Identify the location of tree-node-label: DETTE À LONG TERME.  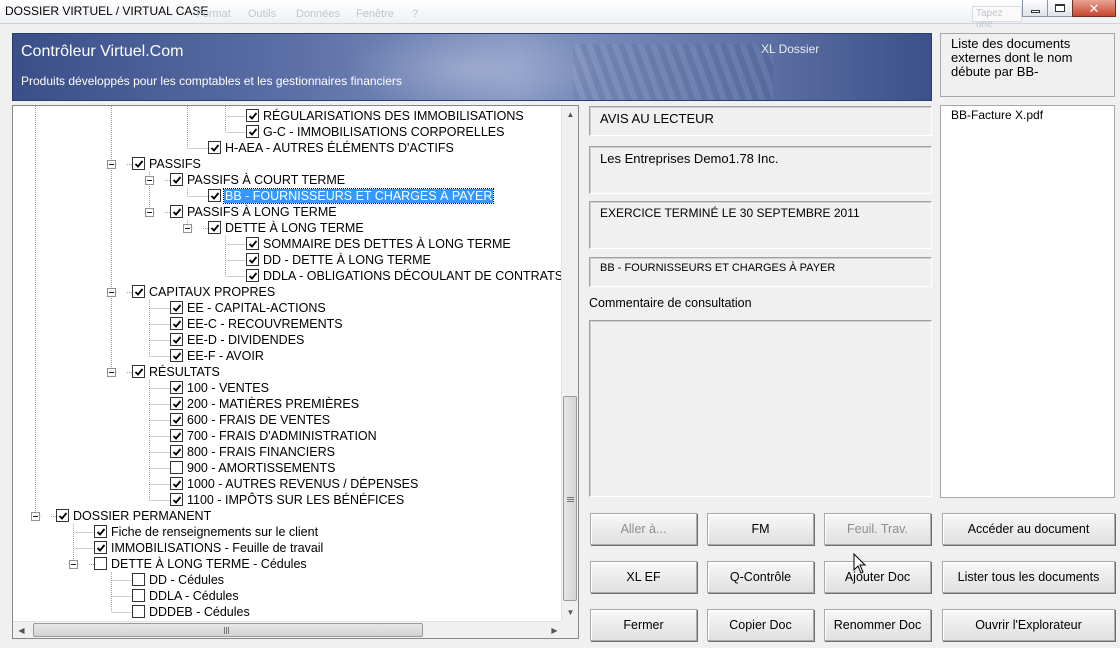
(294, 228).